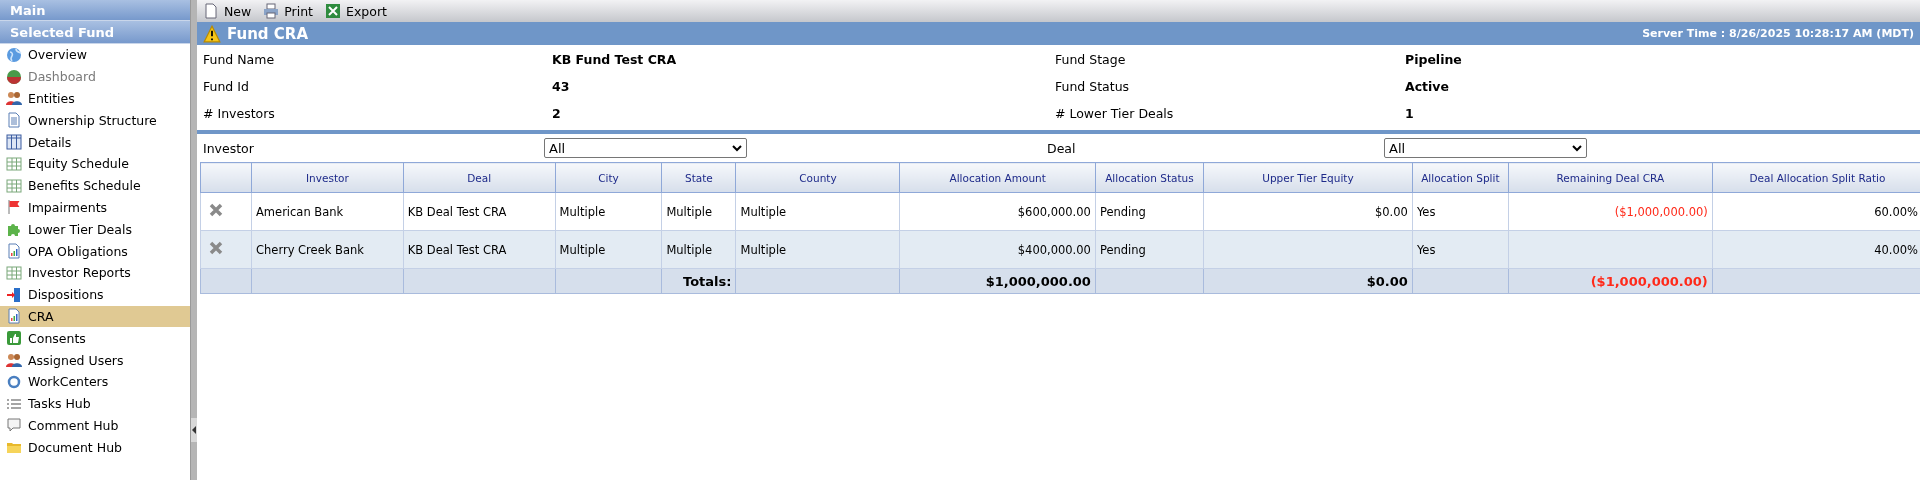  Describe the element at coordinates (1816, 177) in the screenshot. I see `column-header: Deal Allocation Split Ratio` at that location.